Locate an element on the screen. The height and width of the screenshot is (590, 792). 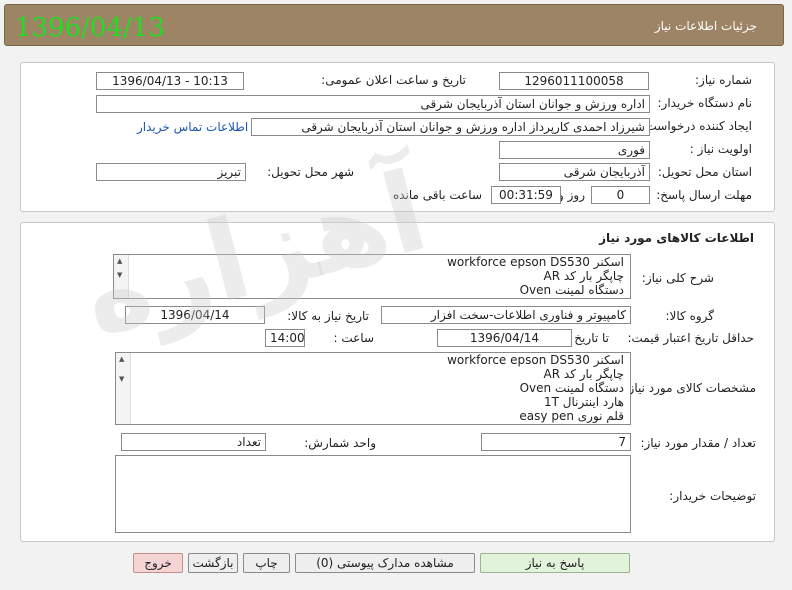
specs-line: هارد اینترنال 1T is located at coordinates (584, 402).